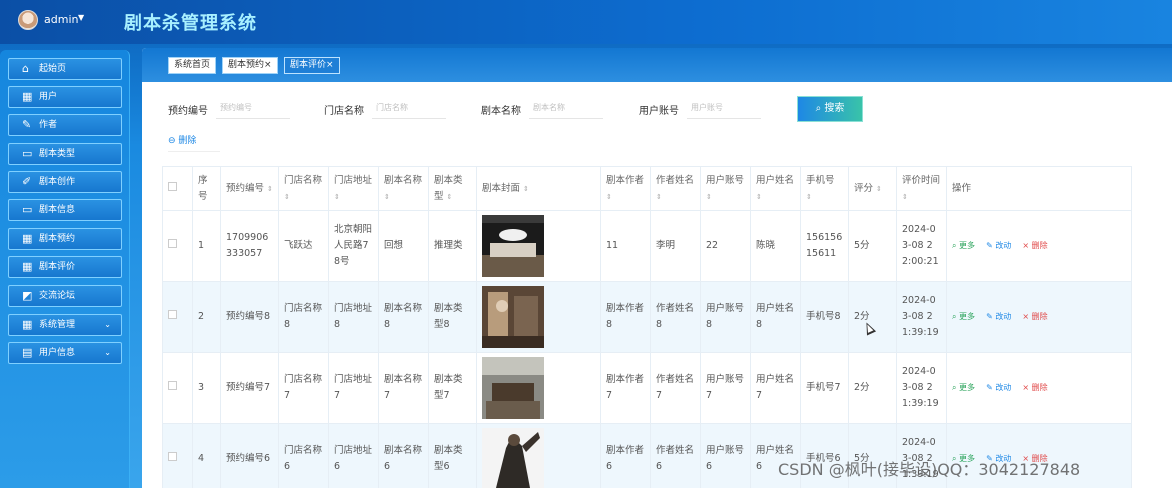  What do you see at coordinates (249, 188) in the screenshot?
I see `header-booking: 预约编号 ⇕` at bounding box center [249, 188].